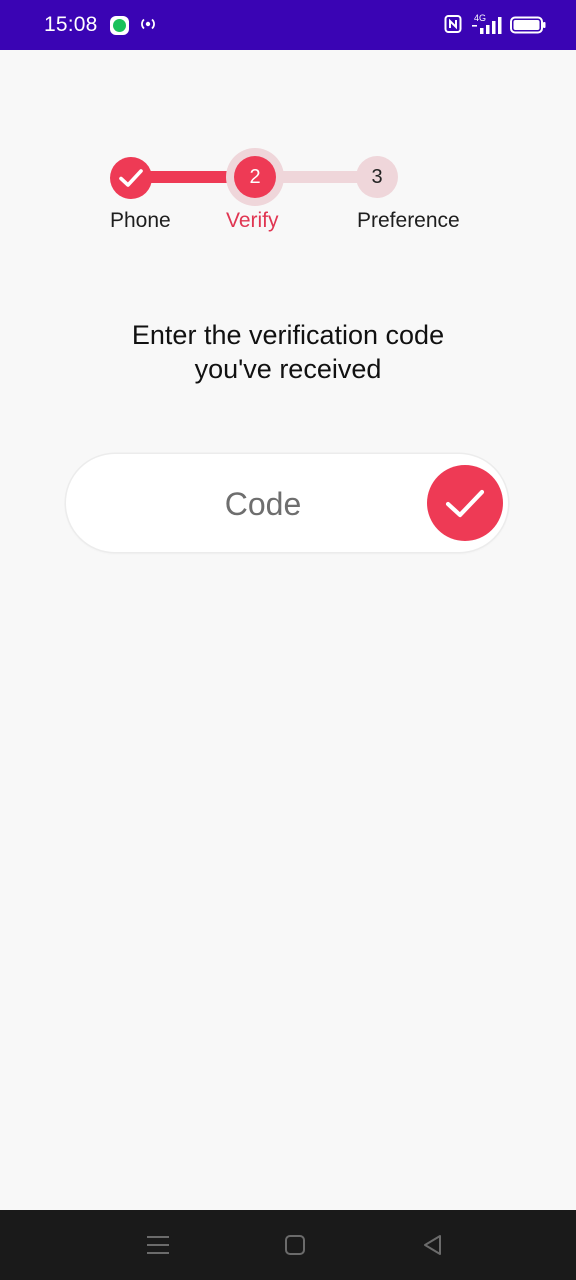 The width and height of the screenshot is (576, 1280). Describe the element at coordinates (433, 1245) in the screenshot. I see `back-icon` at that location.